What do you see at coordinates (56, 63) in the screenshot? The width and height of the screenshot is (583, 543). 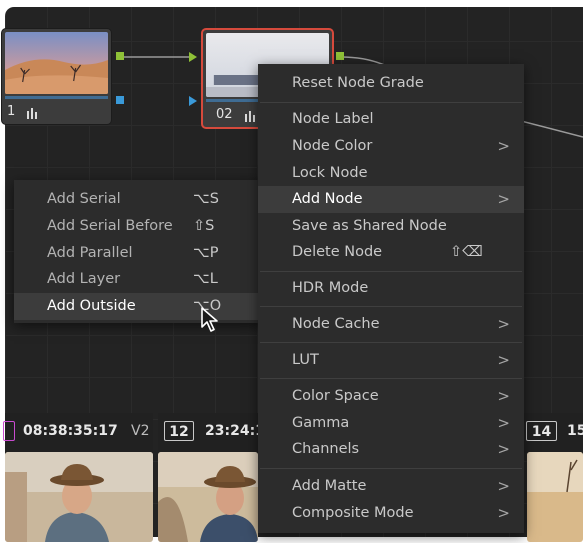 I see `node-thumbnail` at bounding box center [56, 63].